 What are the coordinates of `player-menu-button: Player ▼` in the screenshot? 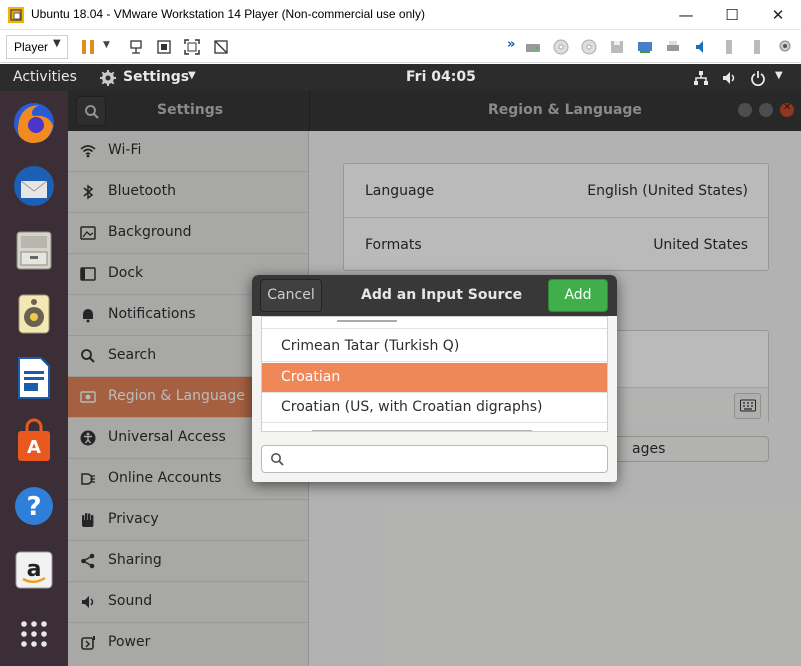 It's located at (37, 47).